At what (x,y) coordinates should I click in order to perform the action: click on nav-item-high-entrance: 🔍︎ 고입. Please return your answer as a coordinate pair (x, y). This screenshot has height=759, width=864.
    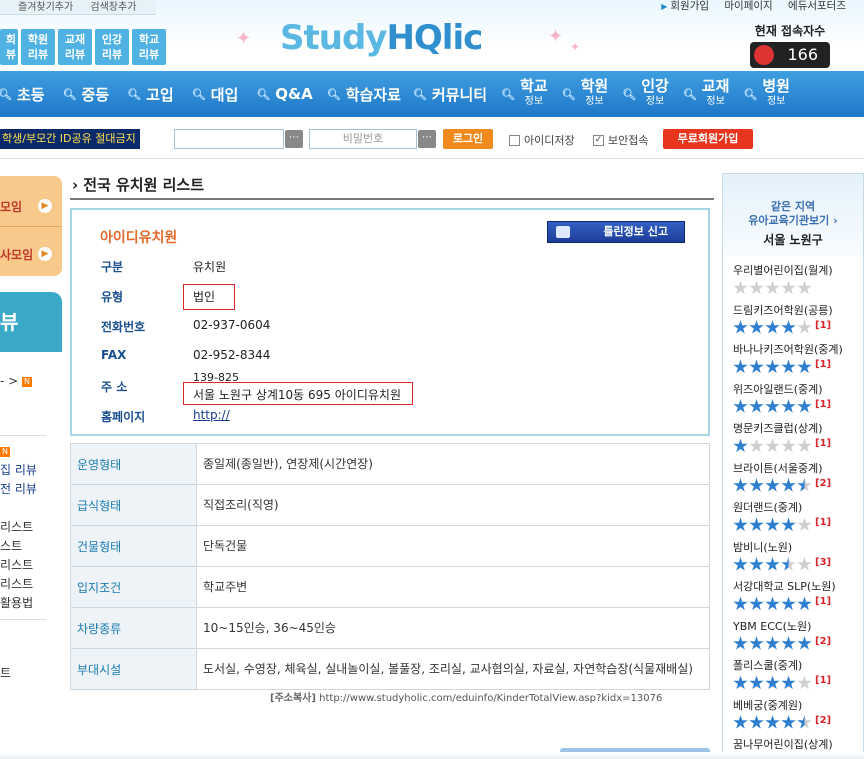
    Looking at the image, I should click on (150, 94).